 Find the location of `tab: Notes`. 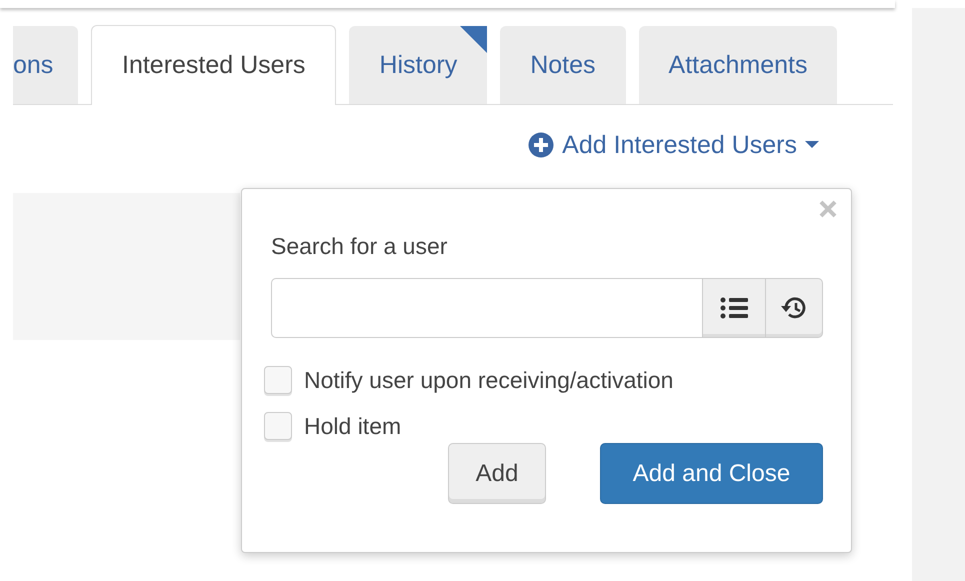

tab: Notes is located at coordinates (563, 65).